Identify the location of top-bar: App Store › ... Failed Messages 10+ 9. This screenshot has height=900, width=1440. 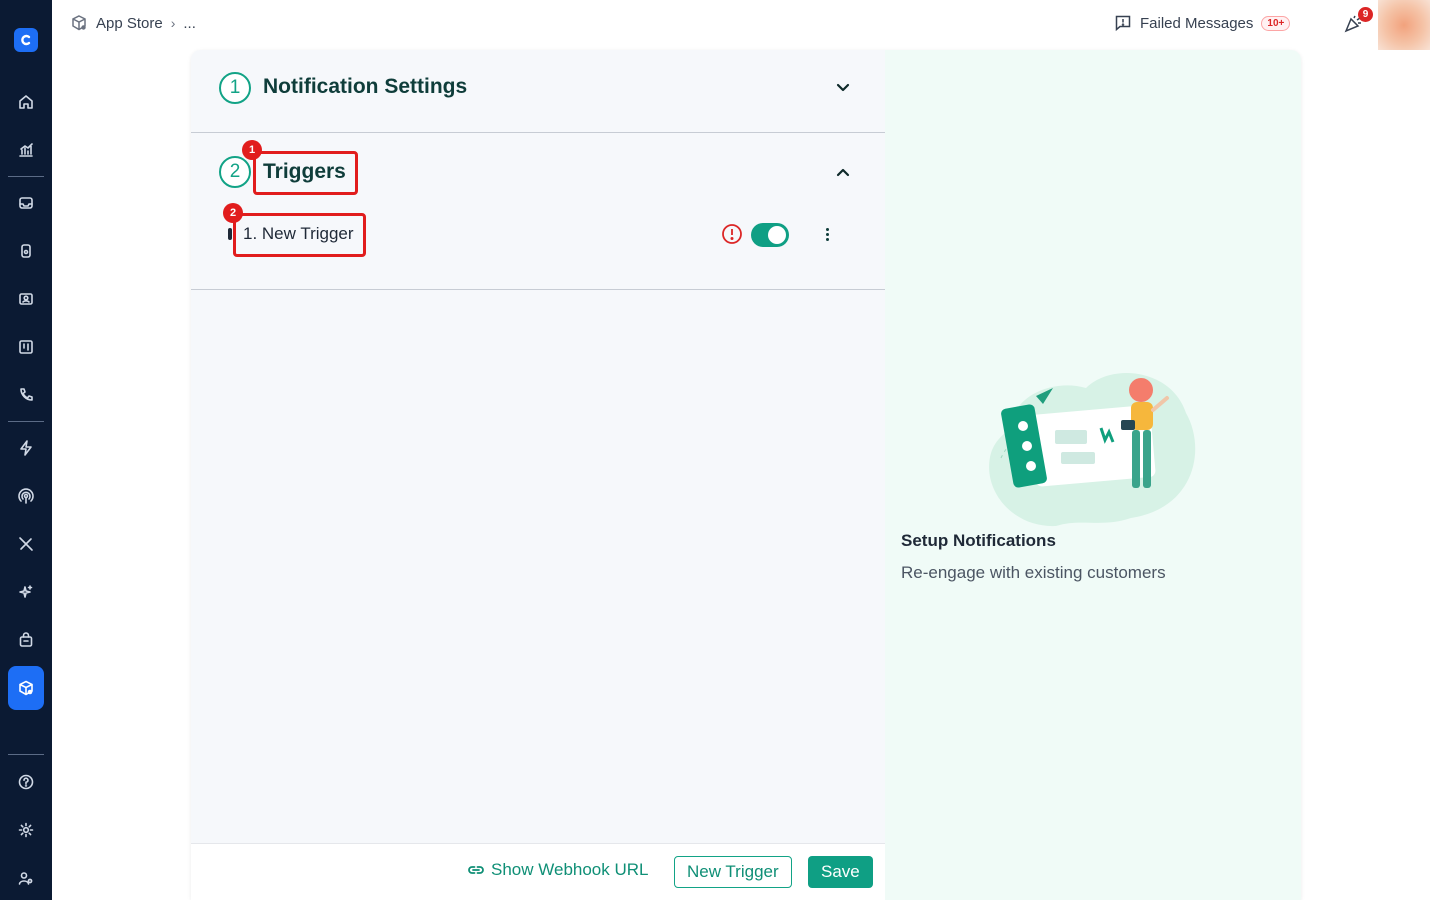
(746, 25).